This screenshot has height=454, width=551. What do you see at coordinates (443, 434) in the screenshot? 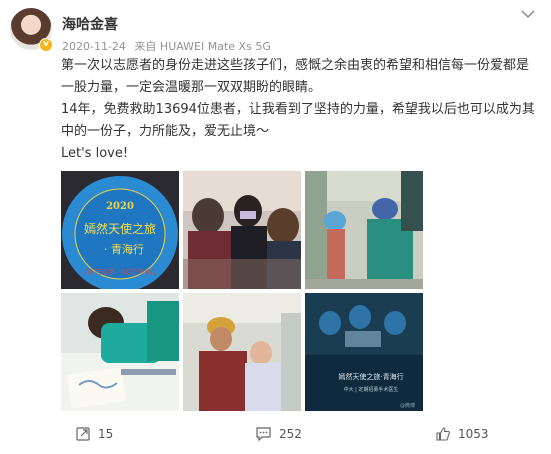
I see `like-icon` at bounding box center [443, 434].